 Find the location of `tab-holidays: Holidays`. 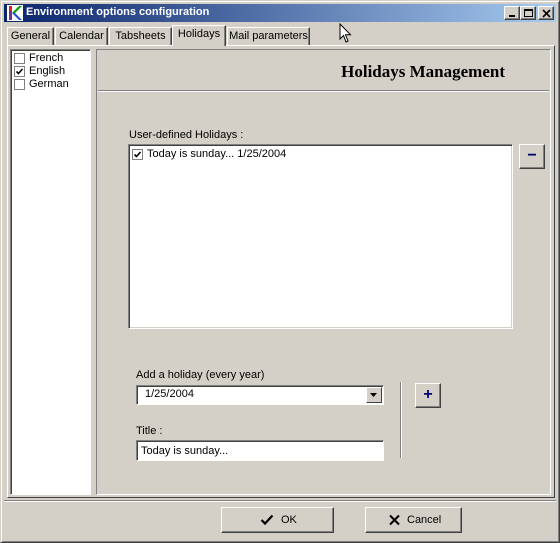

tab-holidays: Holidays is located at coordinates (199, 35).